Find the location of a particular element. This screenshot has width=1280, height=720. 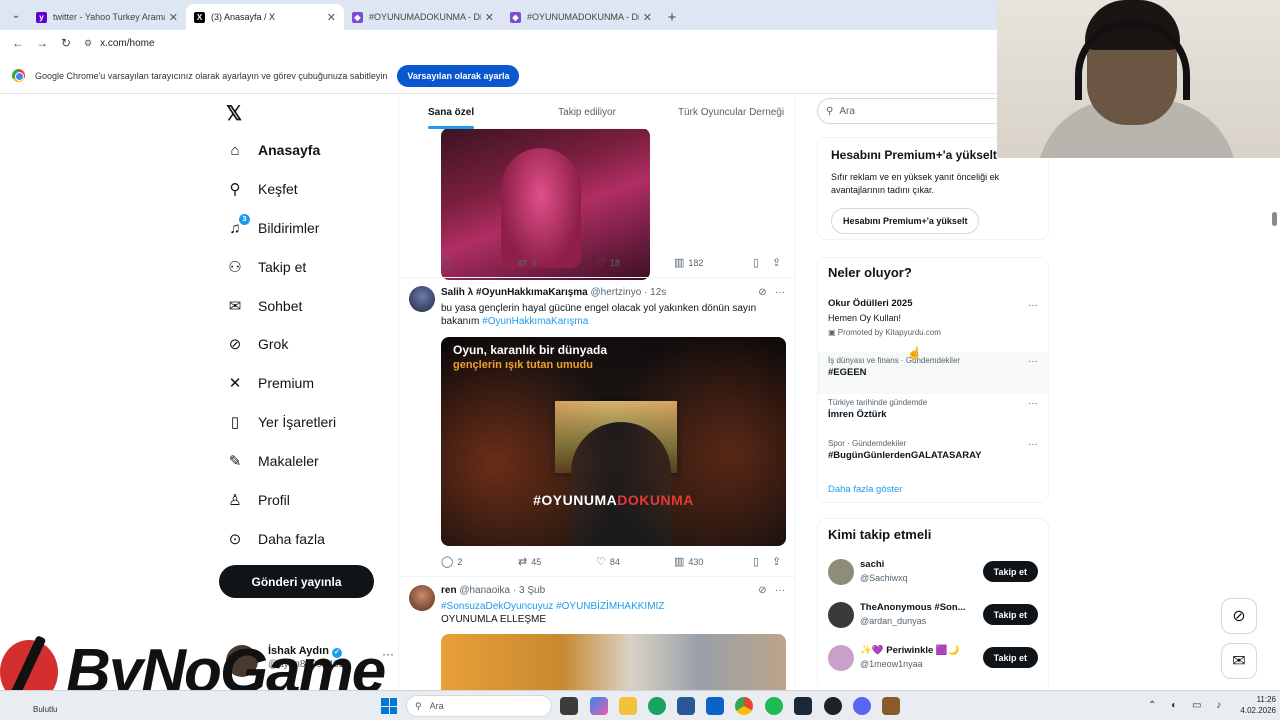

post-hashtags: #SonsuzaDekOyuncuyuz #OYUNBİZİMHAKKIMIZ is located at coordinates (611, 606).